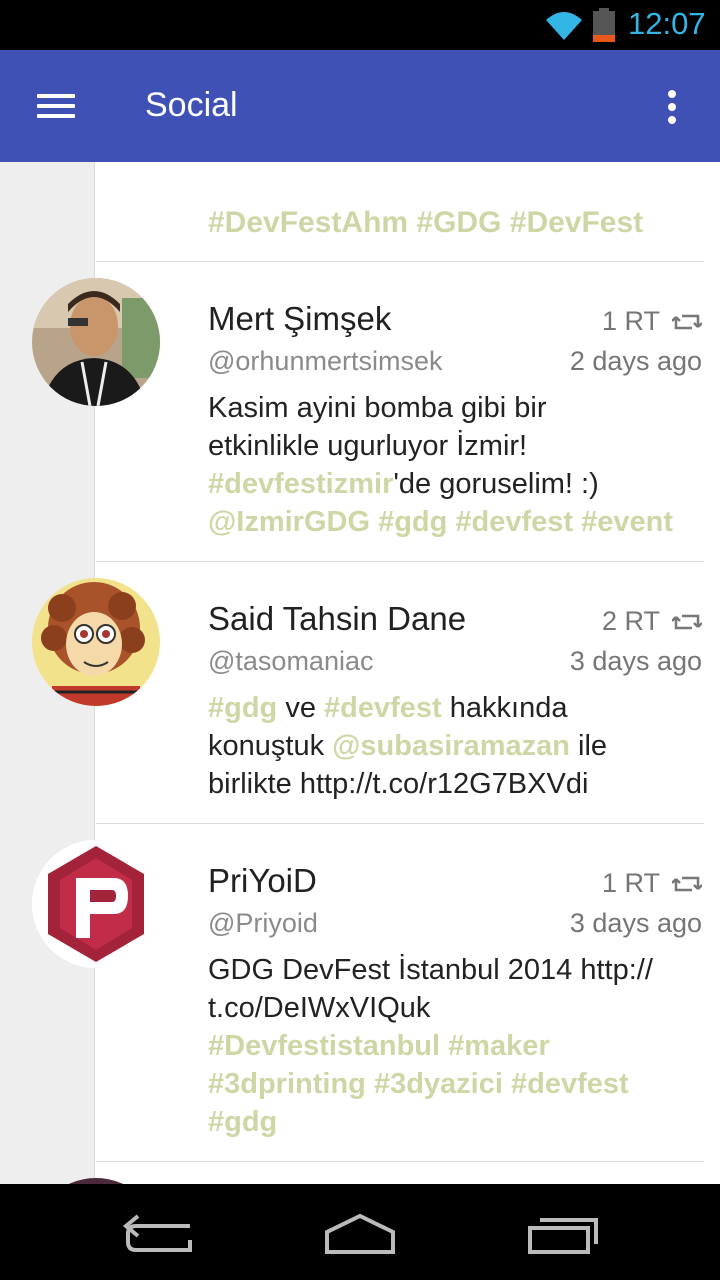  What do you see at coordinates (191, 105) in the screenshot?
I see `page-title: Social` at bounding box center [191, 105].